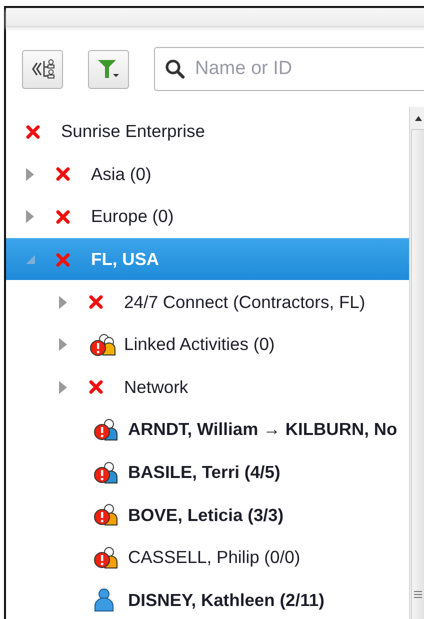 The width and height of the screenshot is (424, 619). What do you see at coordinates (204, 472) in the screenshot?
I see `tree-item-label: BASILE, Terri (4/5)` at bounding box center [204, 472].